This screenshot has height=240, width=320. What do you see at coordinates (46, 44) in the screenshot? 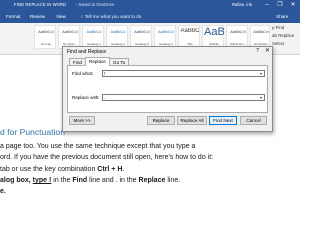
I see `style-name: Normal` at bounding box center [46, 44].